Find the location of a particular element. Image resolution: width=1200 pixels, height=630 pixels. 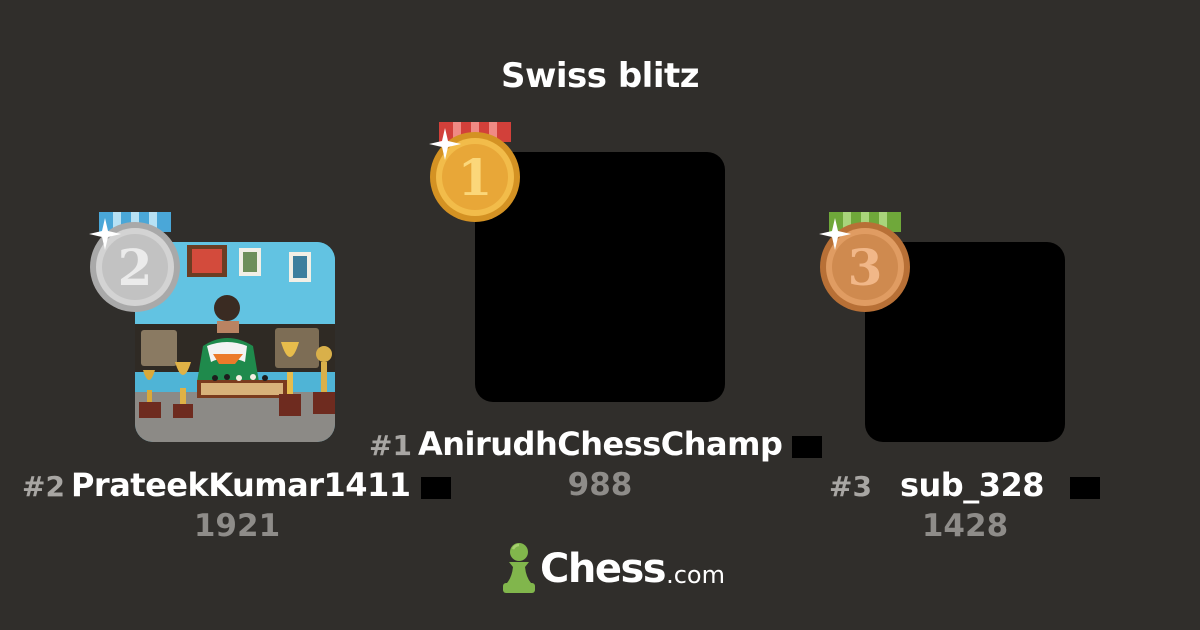

rank-label: #2 is located at coordinates (43, 486).